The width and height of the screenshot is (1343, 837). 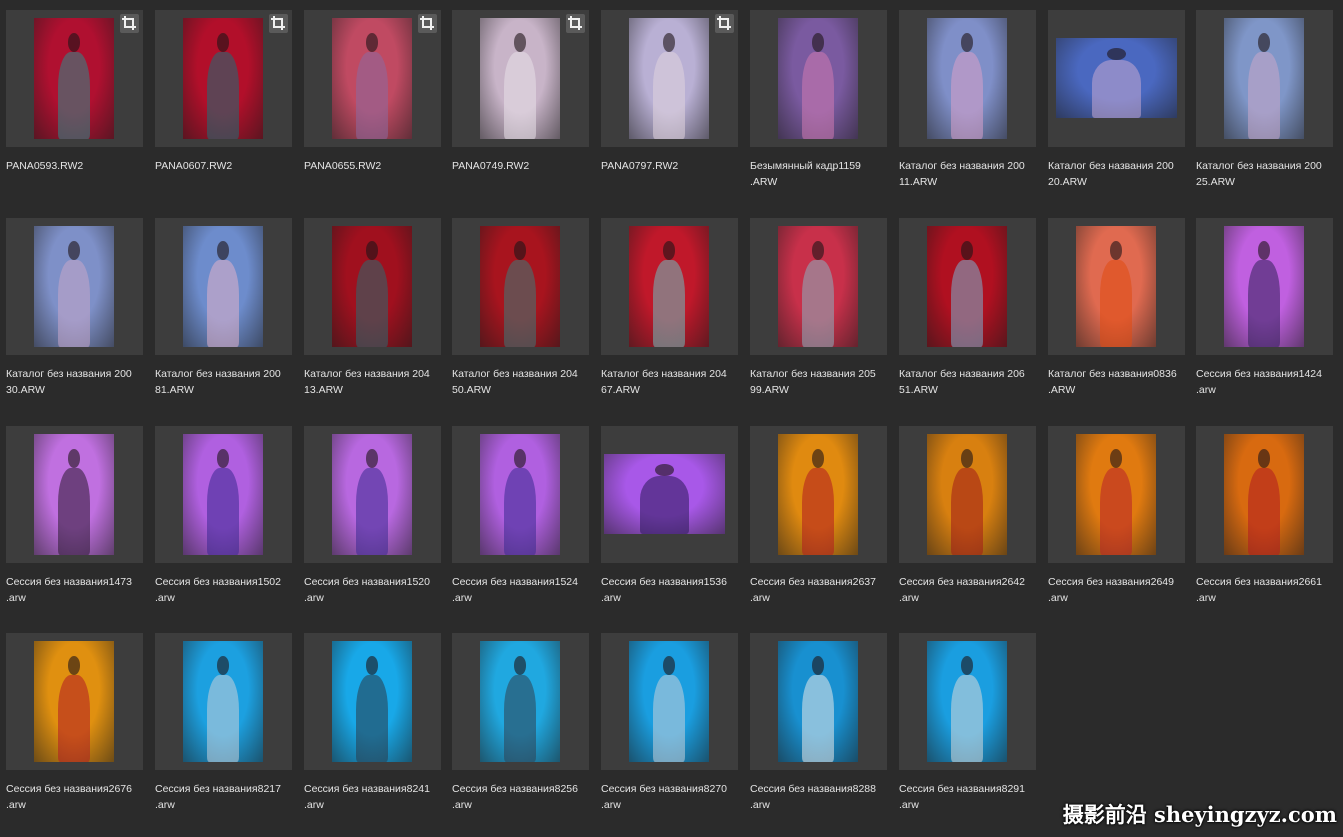 I want to click on thumbnail-item: Каталог без названия 200 20.ARW, so click(x=1116, y=103).